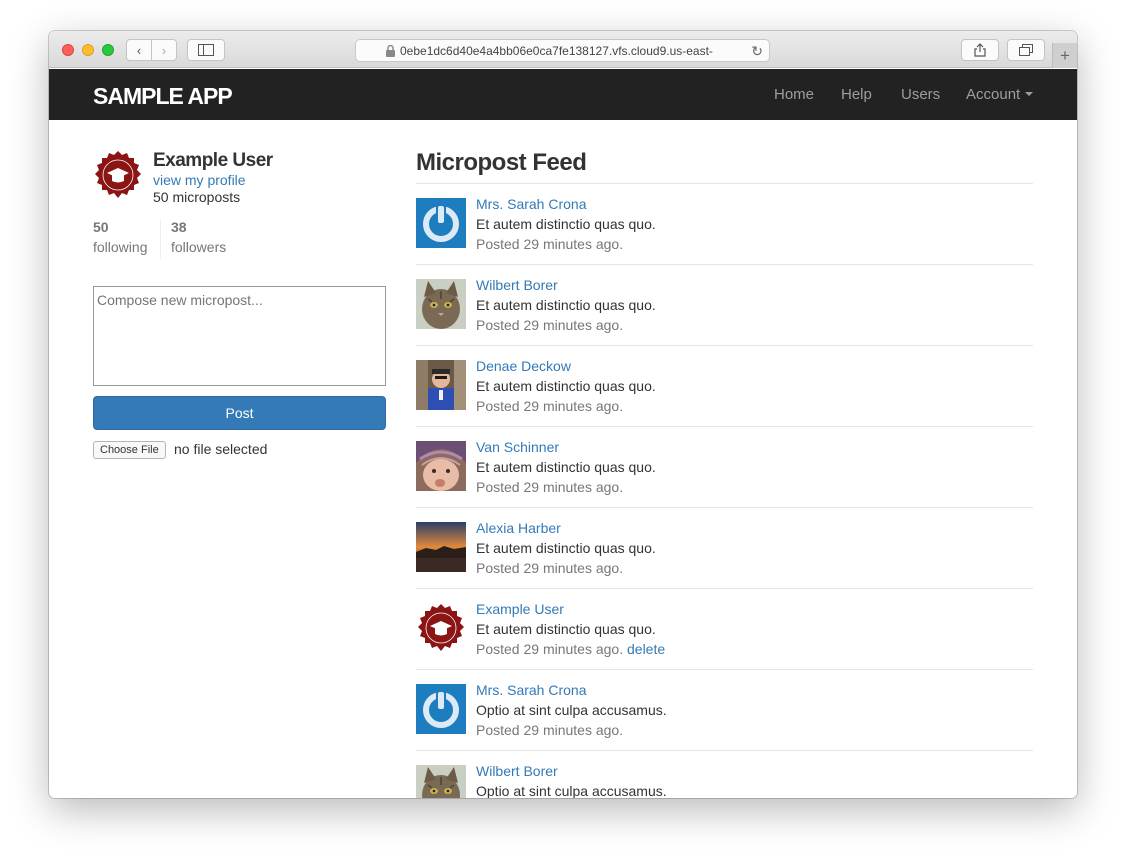 The width and height of the screenshot is (1125, 865). I want to click on view-profile-link: view my profile, so click(199, 180).